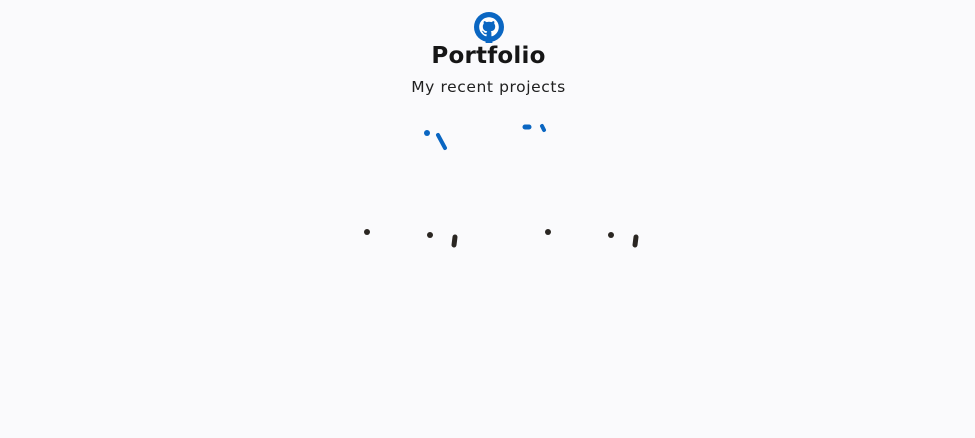 This screenshot has width=975, height=438. Describe the element at coordinates (489, 27) in the screenshot. I see `github-icon` at that location.